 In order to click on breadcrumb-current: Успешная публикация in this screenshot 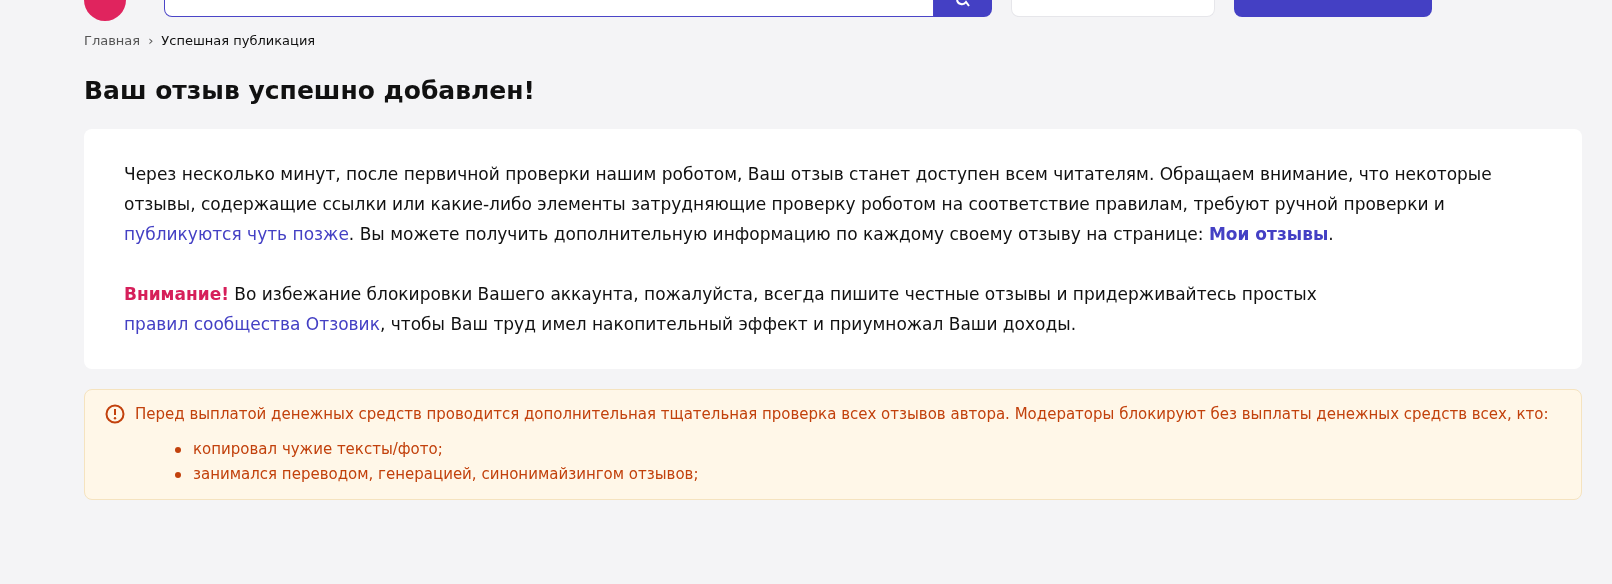, I will do `click(238, 40)`.